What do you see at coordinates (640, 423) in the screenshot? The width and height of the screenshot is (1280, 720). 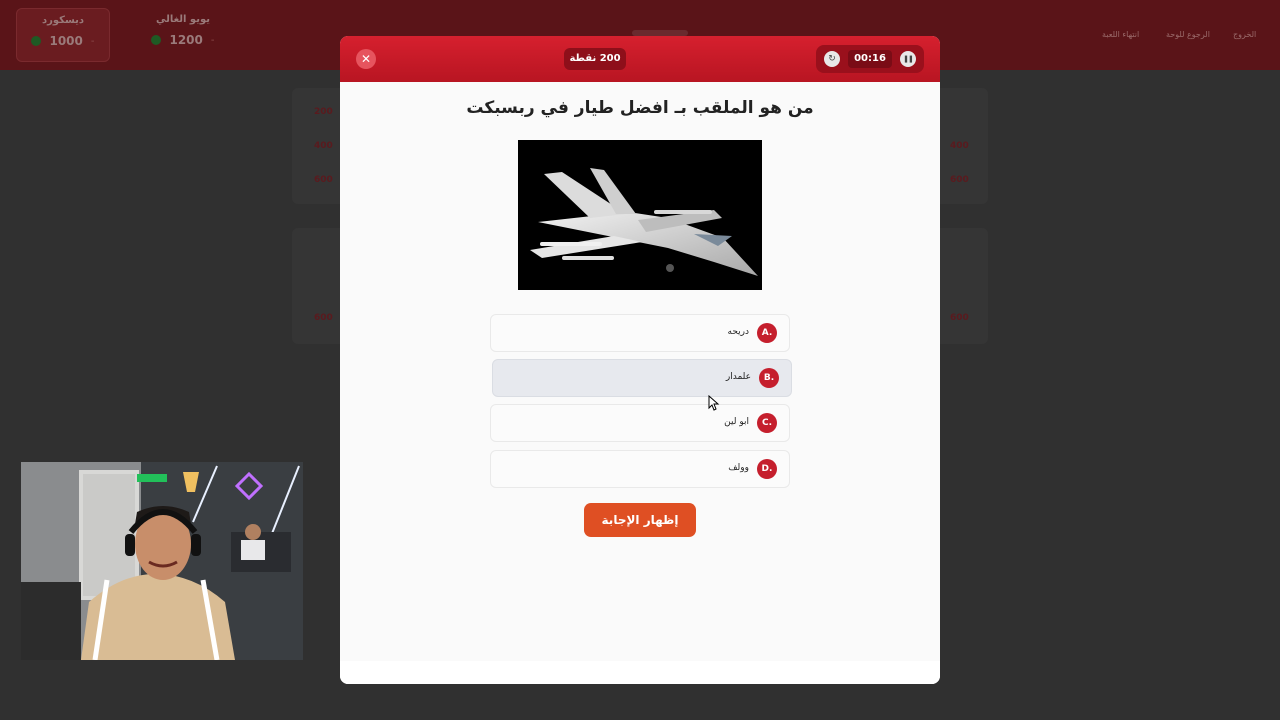 I see `answer-option-c: C. ابو لين` at bounding box center [640, 423].